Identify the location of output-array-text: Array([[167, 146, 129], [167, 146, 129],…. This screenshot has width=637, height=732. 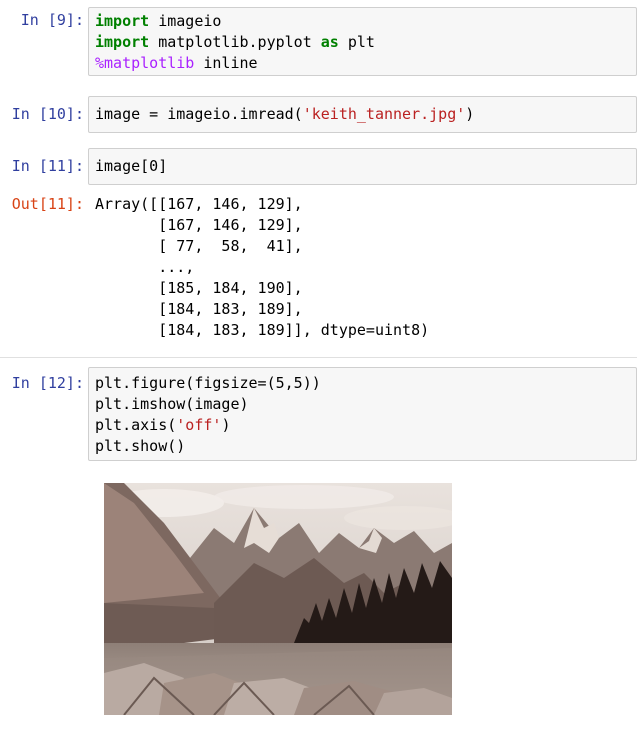
(262, 267).